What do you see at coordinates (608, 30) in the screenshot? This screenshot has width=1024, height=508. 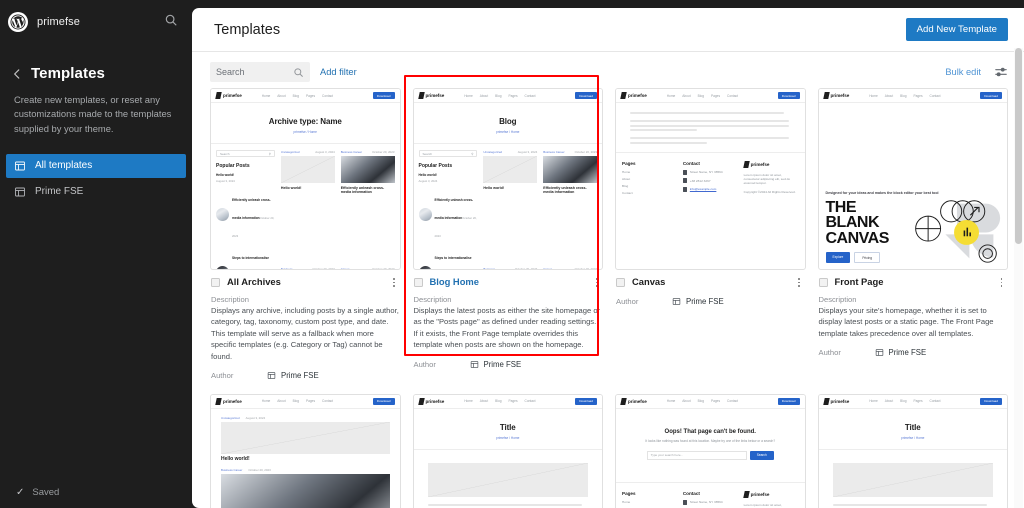 I see `main-header: Templates Add New Template` at bounding box center [608, 30].